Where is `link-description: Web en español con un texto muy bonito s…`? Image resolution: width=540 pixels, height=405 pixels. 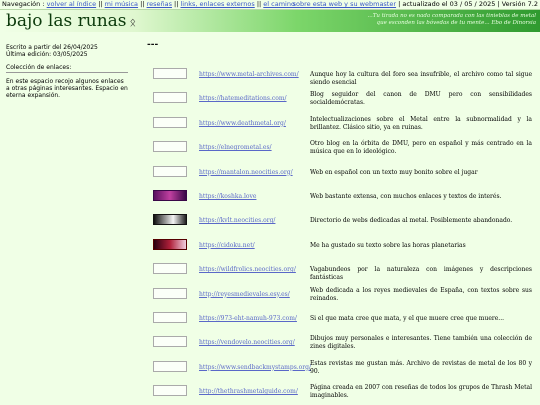
link-description: Web en español con un texto muy bonito s… is located at coordinates (394, 172).